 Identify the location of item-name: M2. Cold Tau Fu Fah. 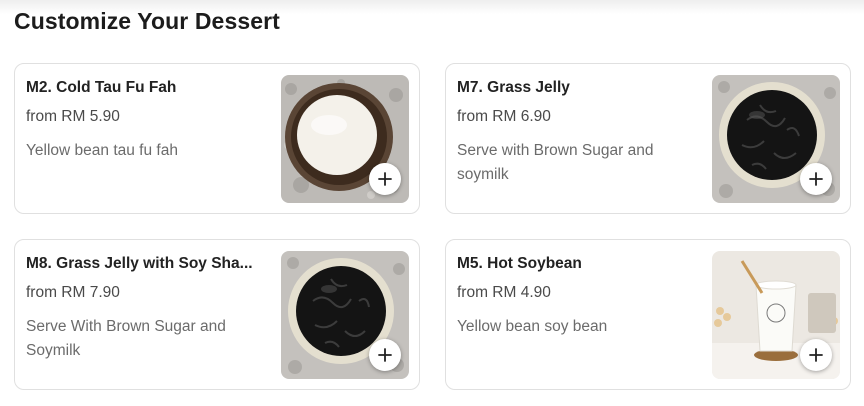
(101, 87).